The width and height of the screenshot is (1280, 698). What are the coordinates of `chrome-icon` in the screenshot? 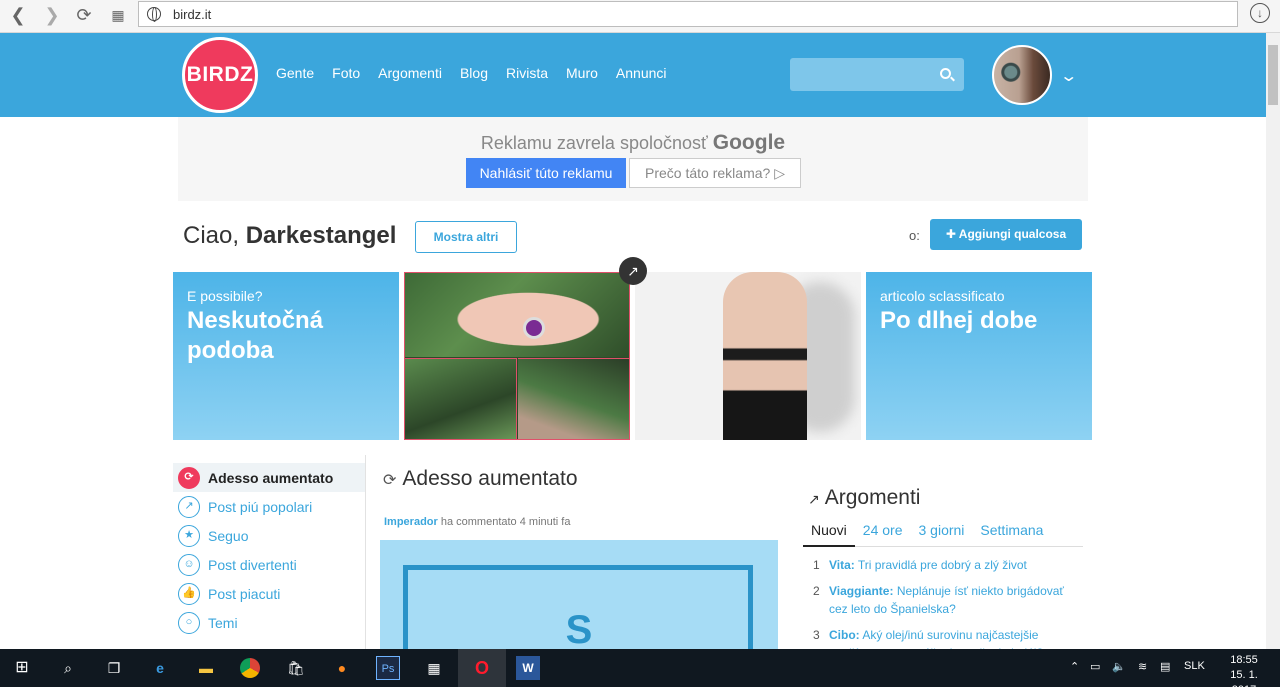 It's located at (250, 668).